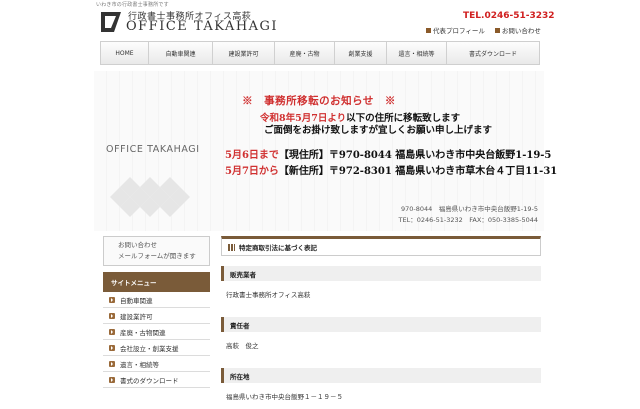 The height and width of the screenshot is (409, 640). I want to click on logo-mark-icon, so click(111, 22).